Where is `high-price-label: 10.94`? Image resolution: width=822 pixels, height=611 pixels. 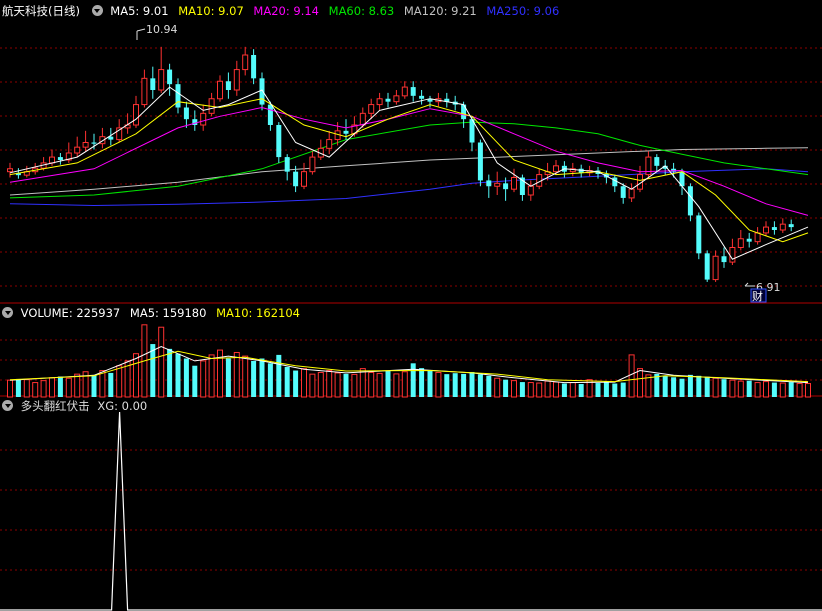 high-price-label: 10.94 is located at coordinates (162, 29).